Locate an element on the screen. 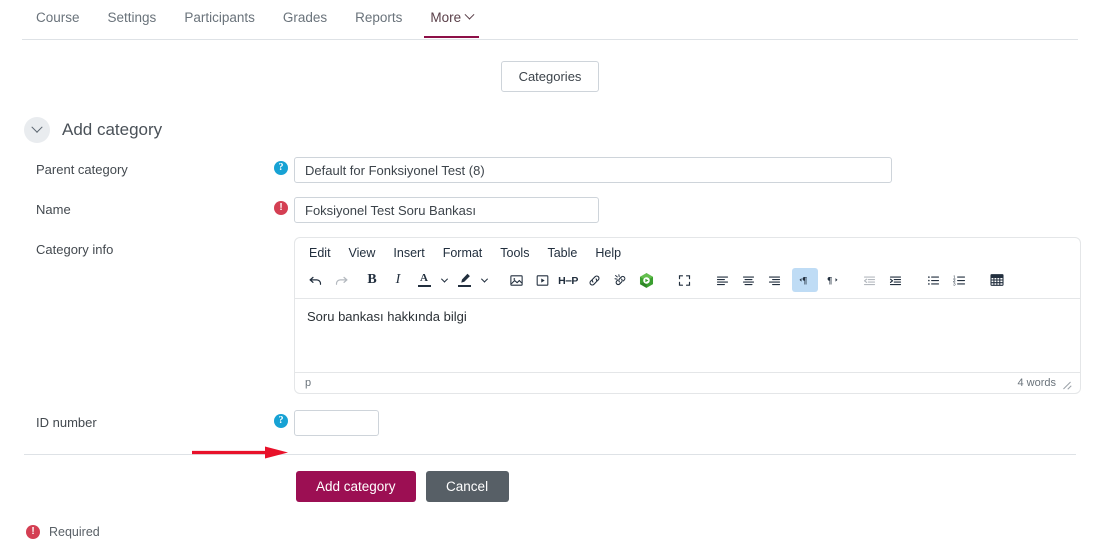 The image size is (1100, 539). unlink-icon is located at coordinates (620, 280).